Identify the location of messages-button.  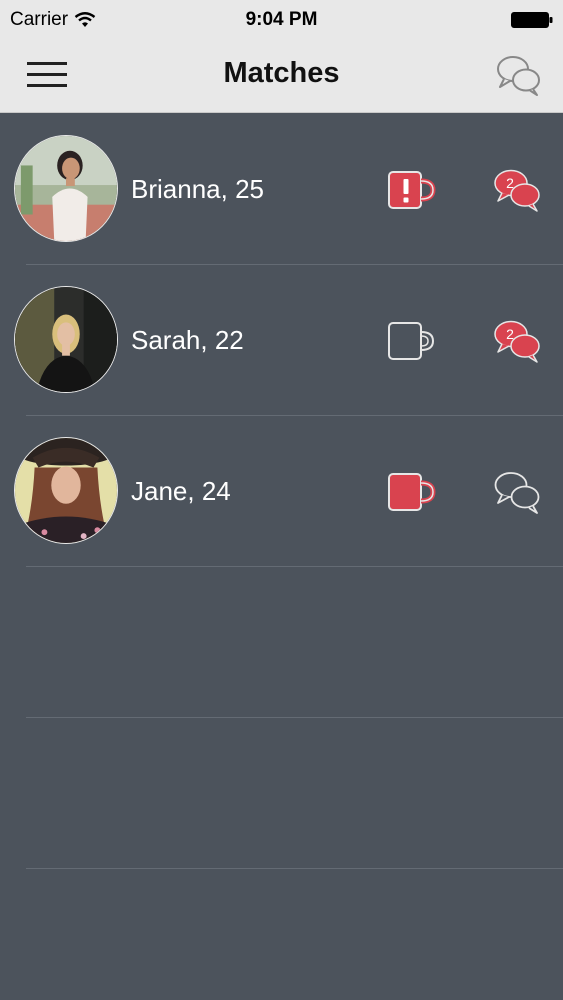
(519, 492).